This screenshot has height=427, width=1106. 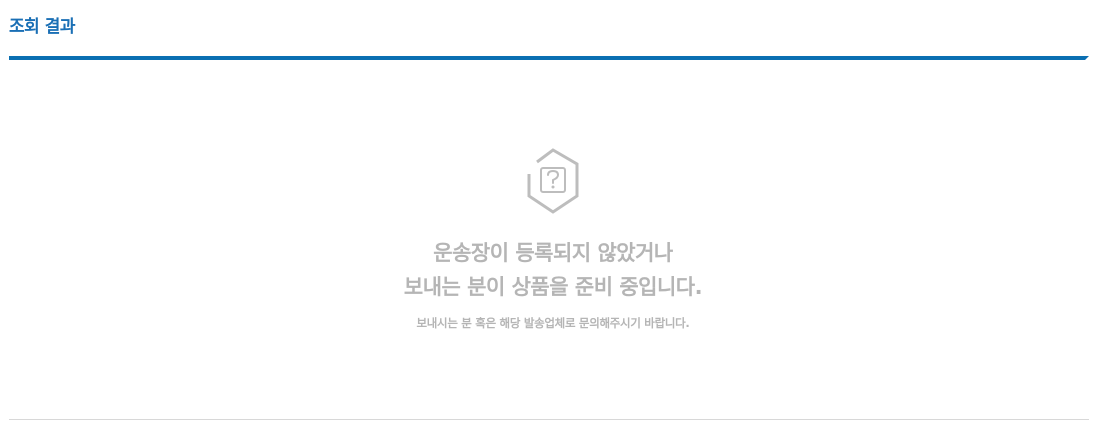 What do you see at coordinates (553, 181) in the screenshot?
I see `question-hexagon-icon` at bounding box center [553, 181].